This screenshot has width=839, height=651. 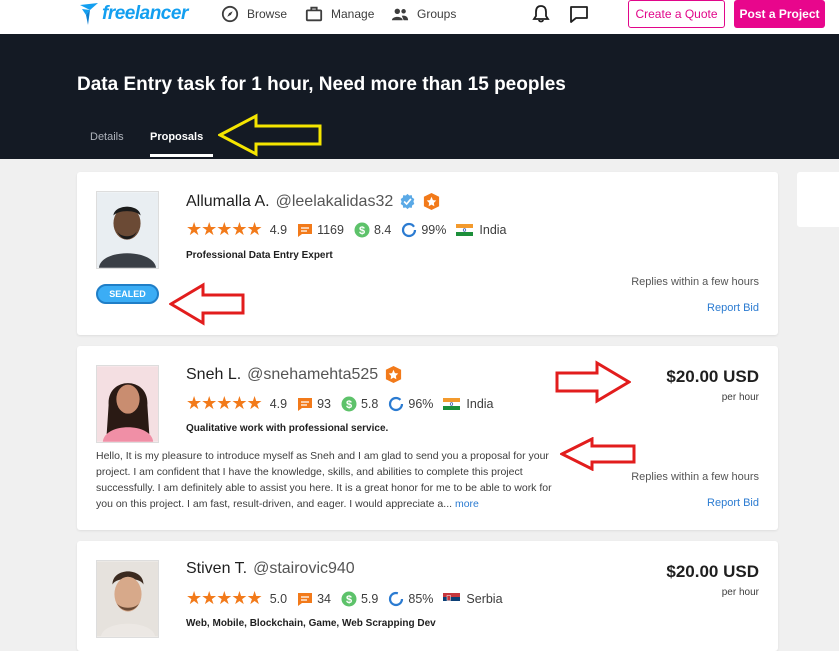 I want to click on bidder-name-row: Allumalla A. @leelakalidas32, so click(x=313, y=201).